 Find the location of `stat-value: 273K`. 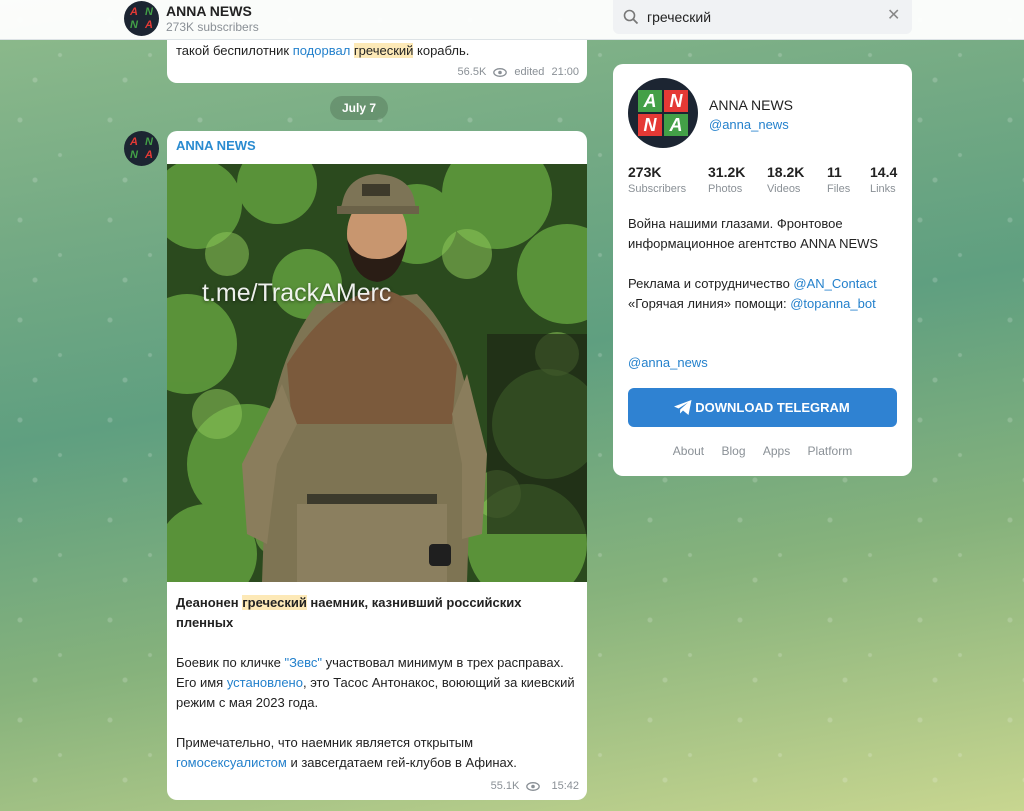

stat-value: 273K is located at coordinates (645, 172).